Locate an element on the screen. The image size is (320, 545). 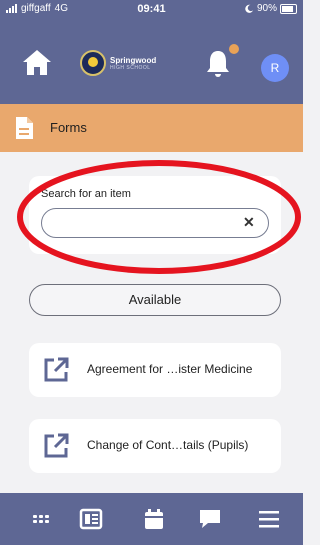
section-title: Forms is located at coordinates (68, 127).